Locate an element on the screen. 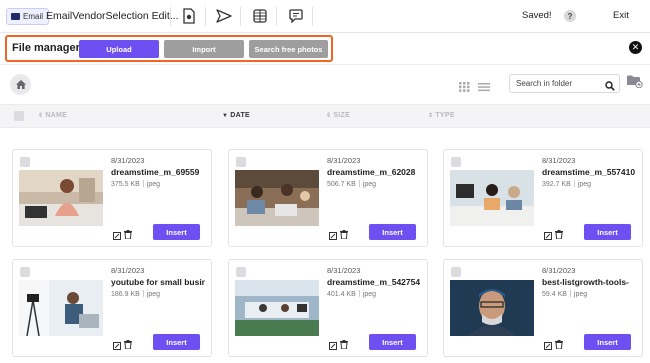 The image size is (650, 363). column-size: ⇕ SIZE is located at coordinates (338, 115).